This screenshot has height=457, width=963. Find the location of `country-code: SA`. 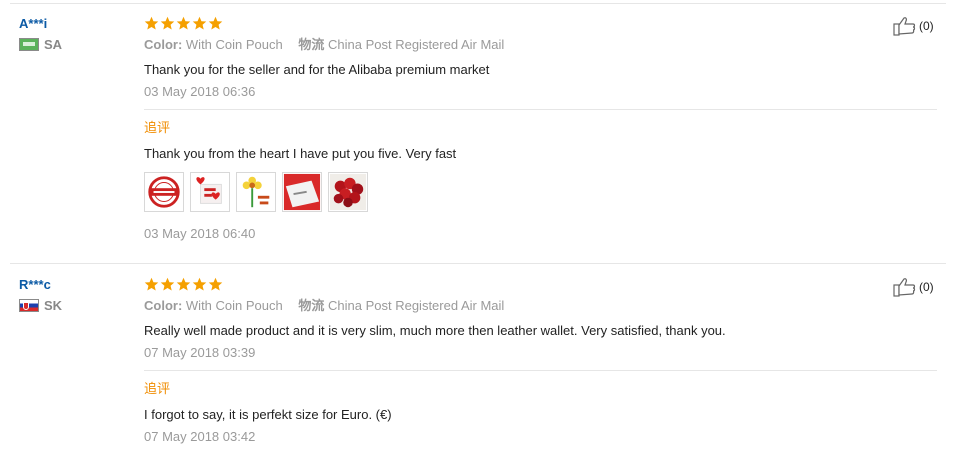

country-code: SA is located at coordinates (53, 44).